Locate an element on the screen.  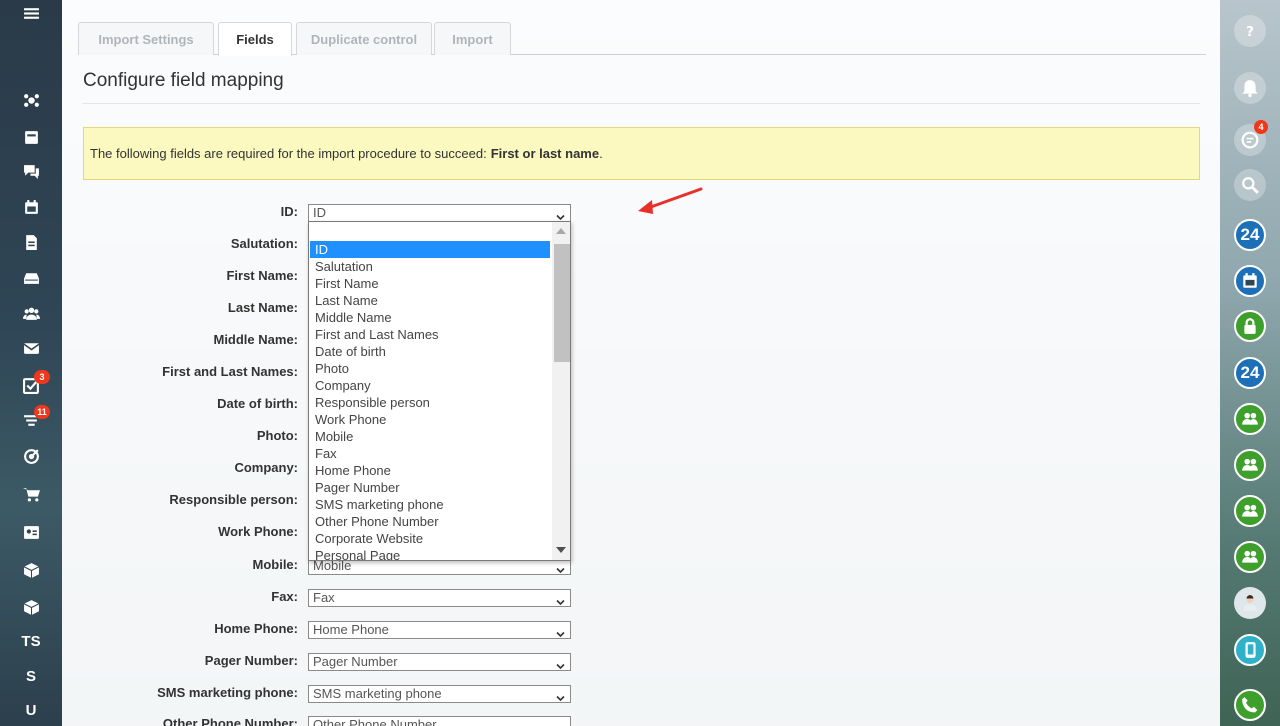
left-sidebar: 3 11 TS S U is located at coordinates (31, 363).